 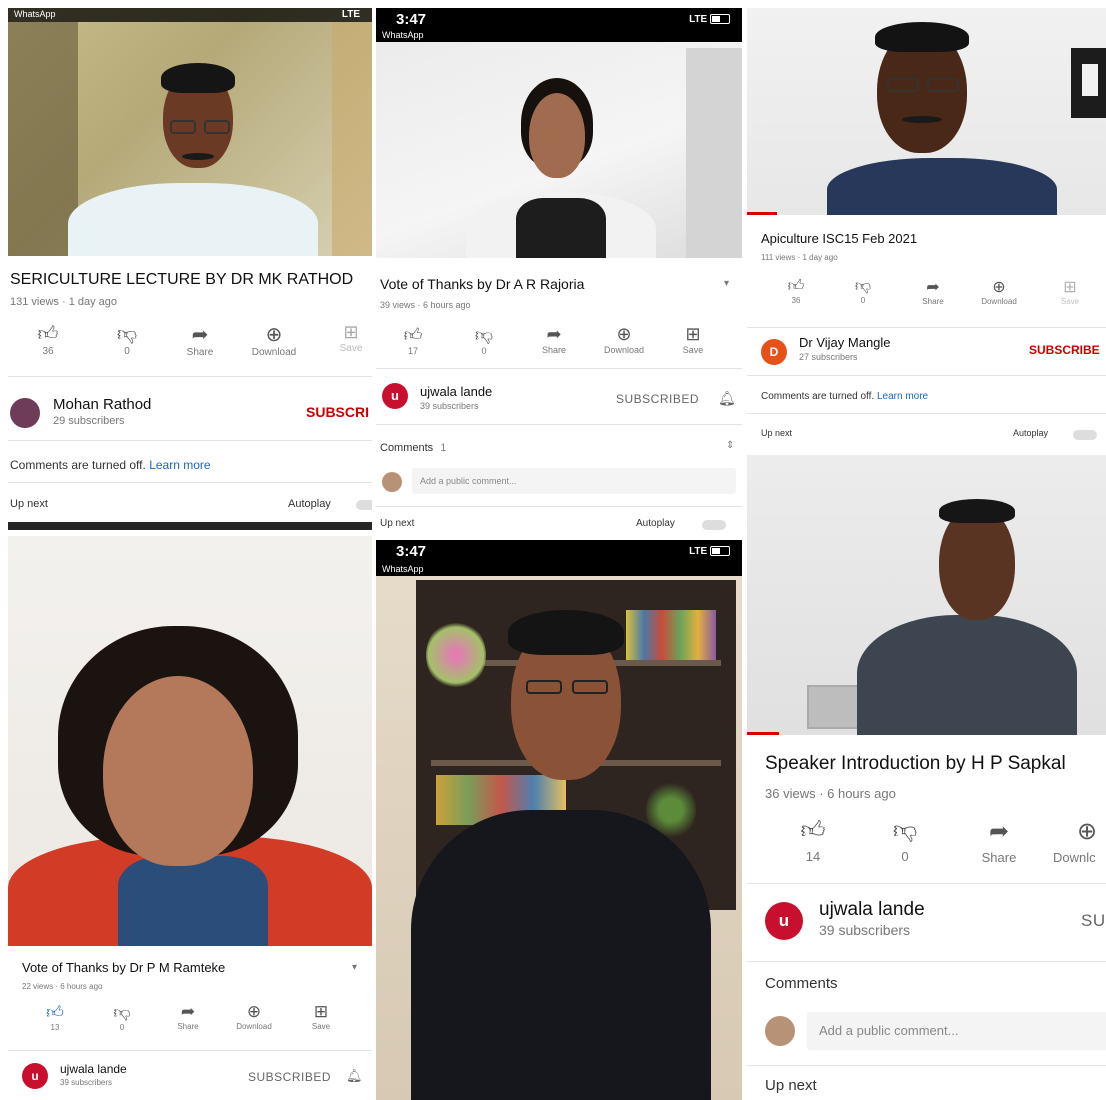 I want to click on video-player: WhatsApp LTE, so click(x=190, y=132).